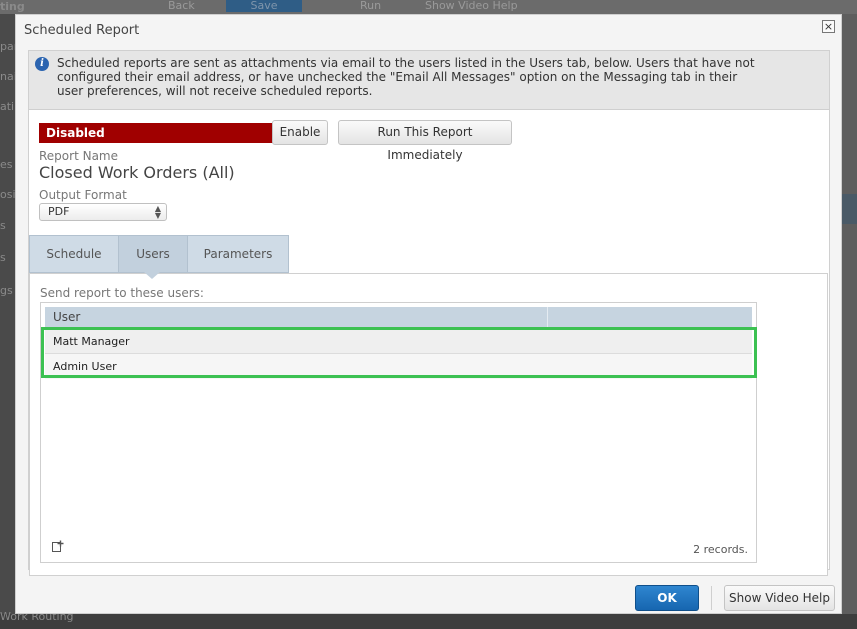 Image resolution: width=857 pixels, height=629 pixels. I want to click on background-right-panel, so click(849, 321).